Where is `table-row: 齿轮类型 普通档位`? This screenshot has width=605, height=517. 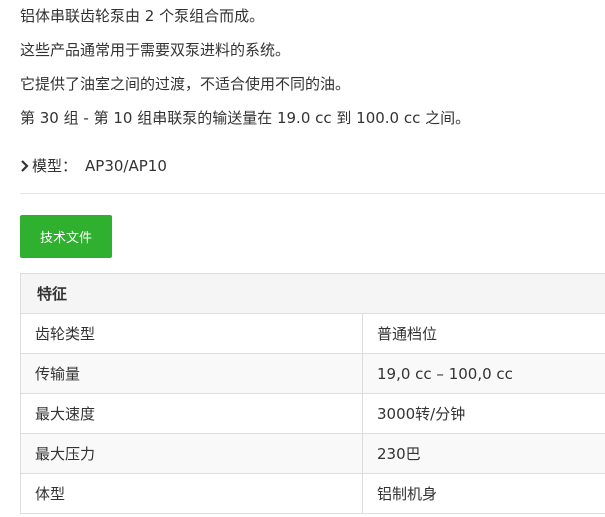
table-row: 齿轮类型 普通档位 is located at coordinates (312, 333).